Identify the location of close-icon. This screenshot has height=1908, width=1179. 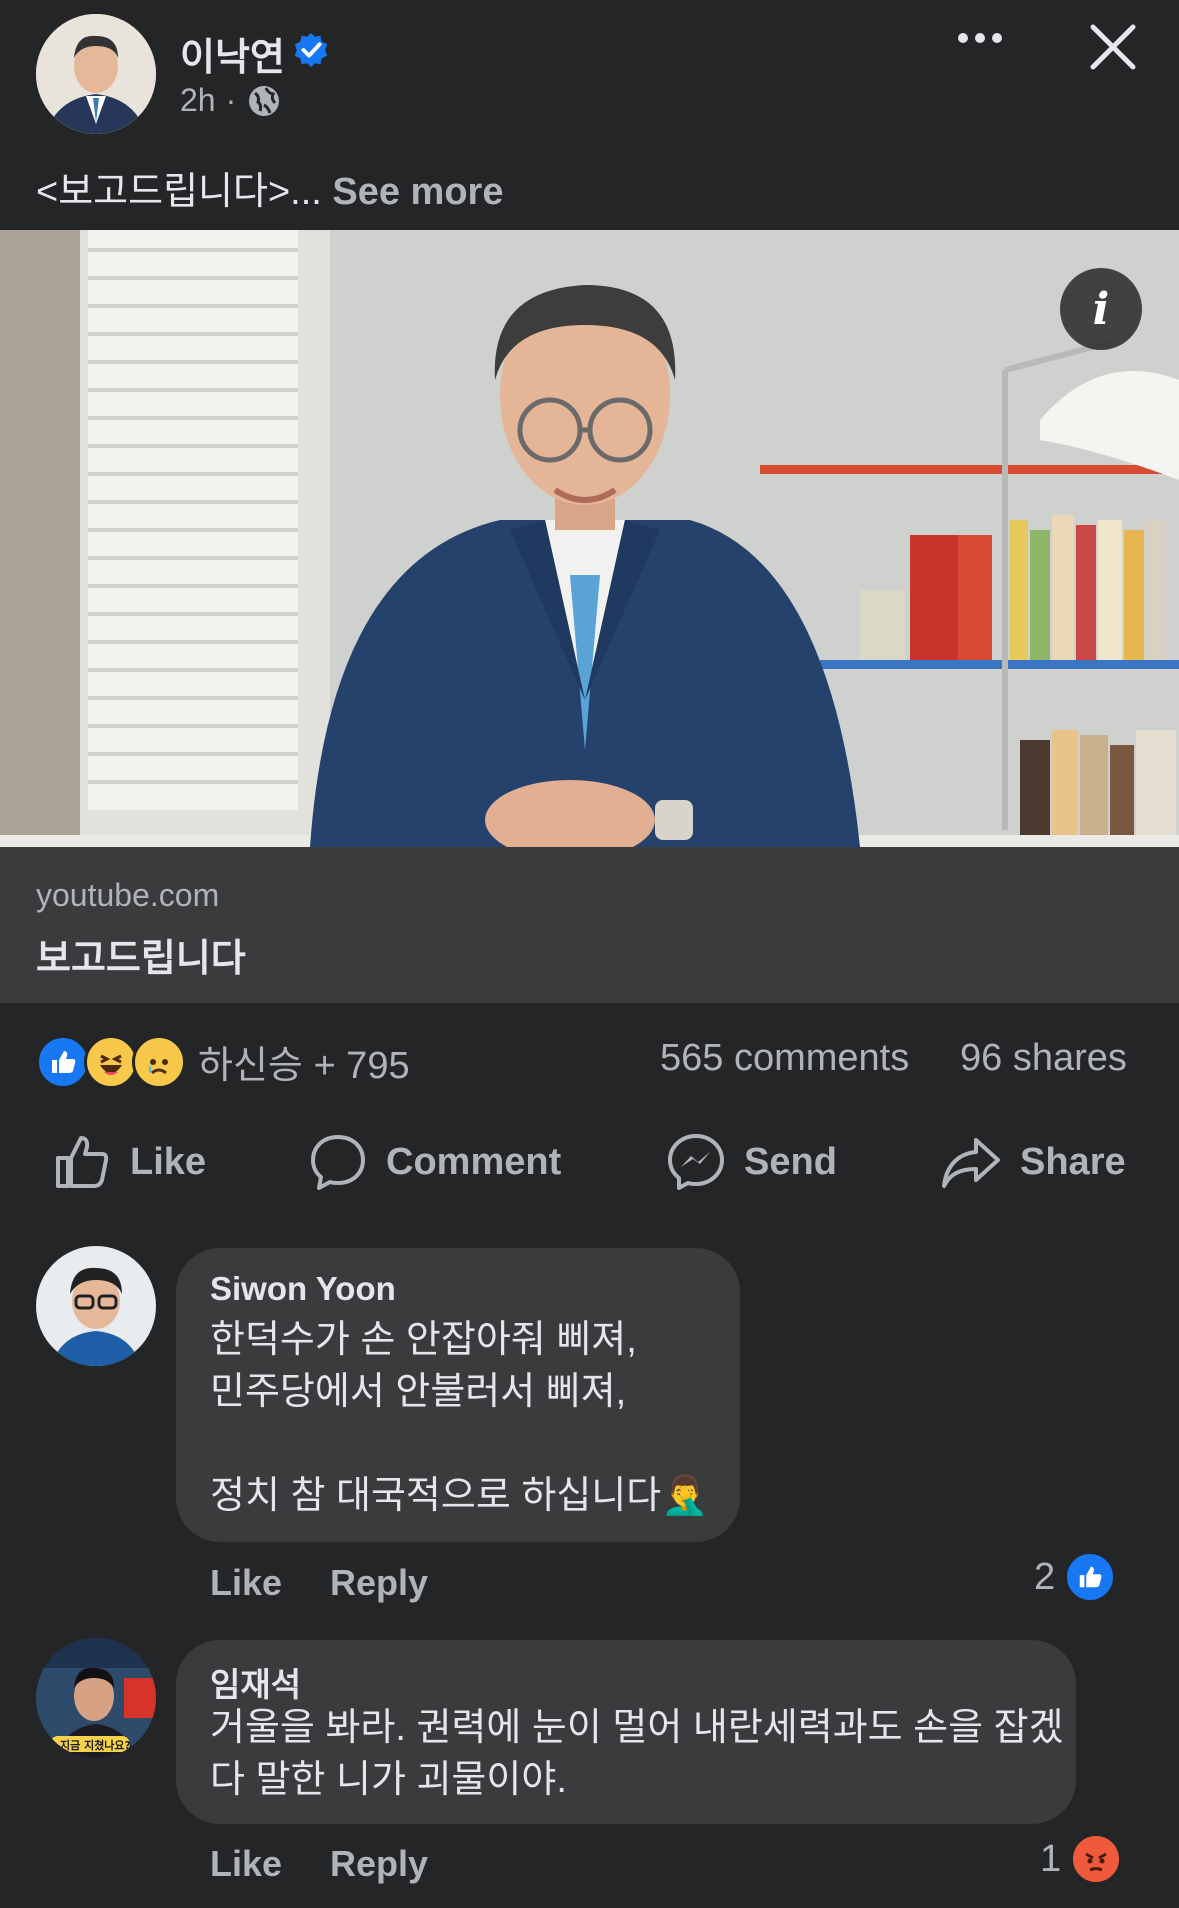
(1113, 47).